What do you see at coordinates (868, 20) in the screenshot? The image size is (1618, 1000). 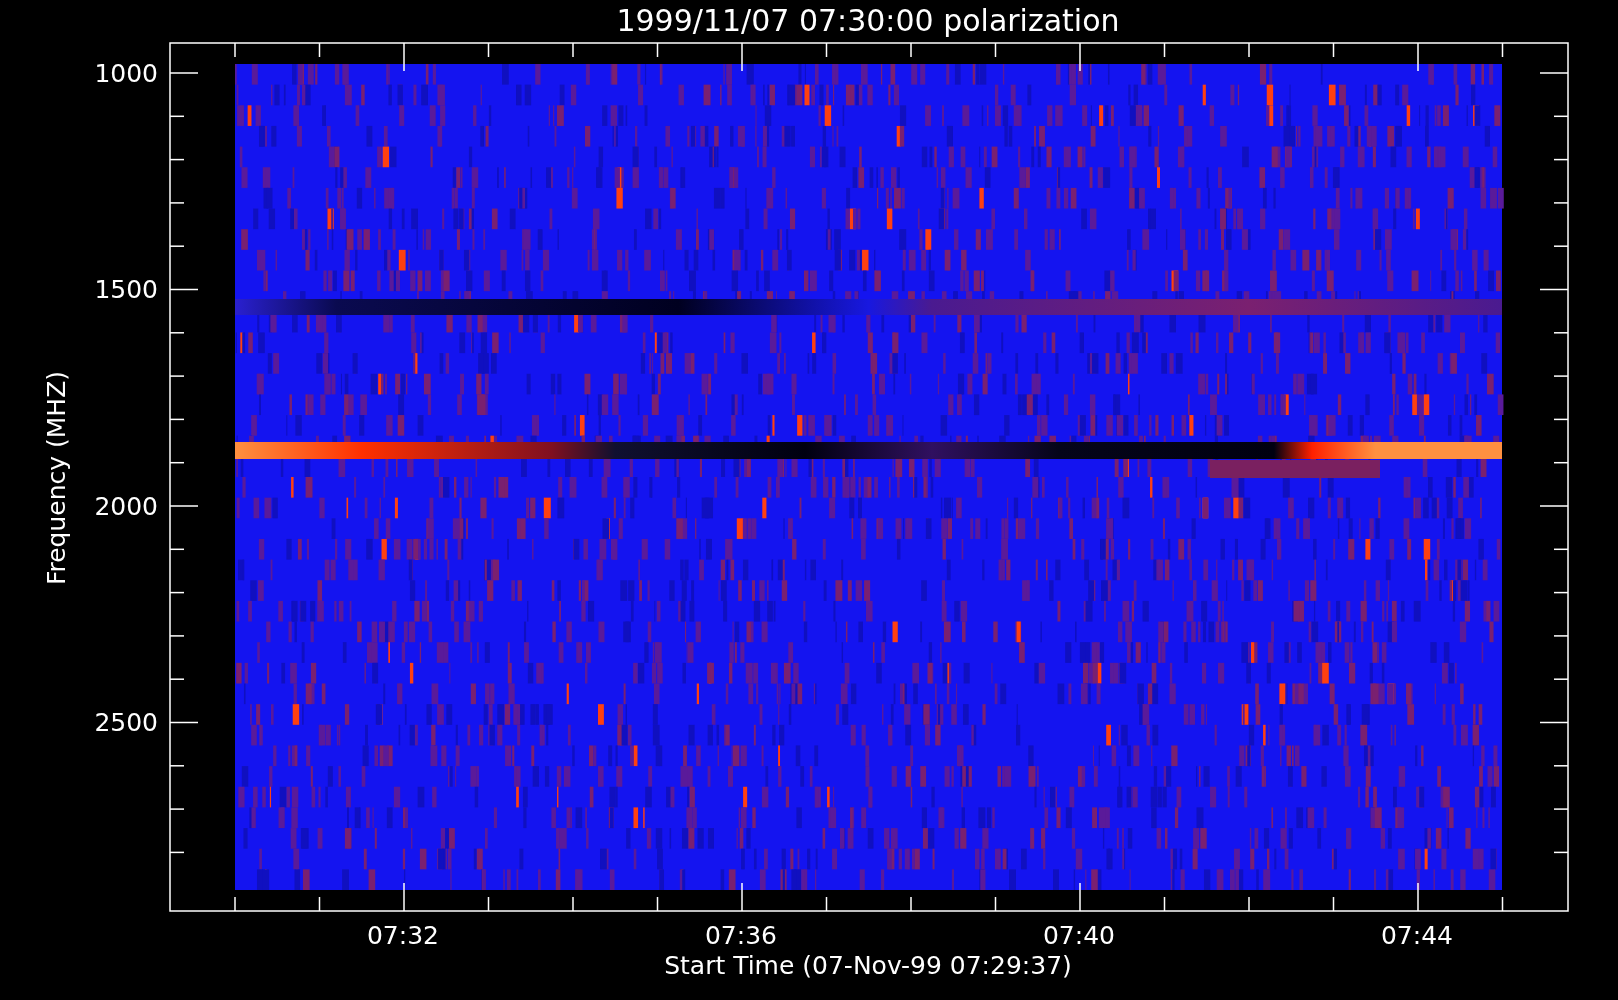 I see `chart-title: 1999/11/07 07:30:00 polarization` at bounding box center [868, 20].